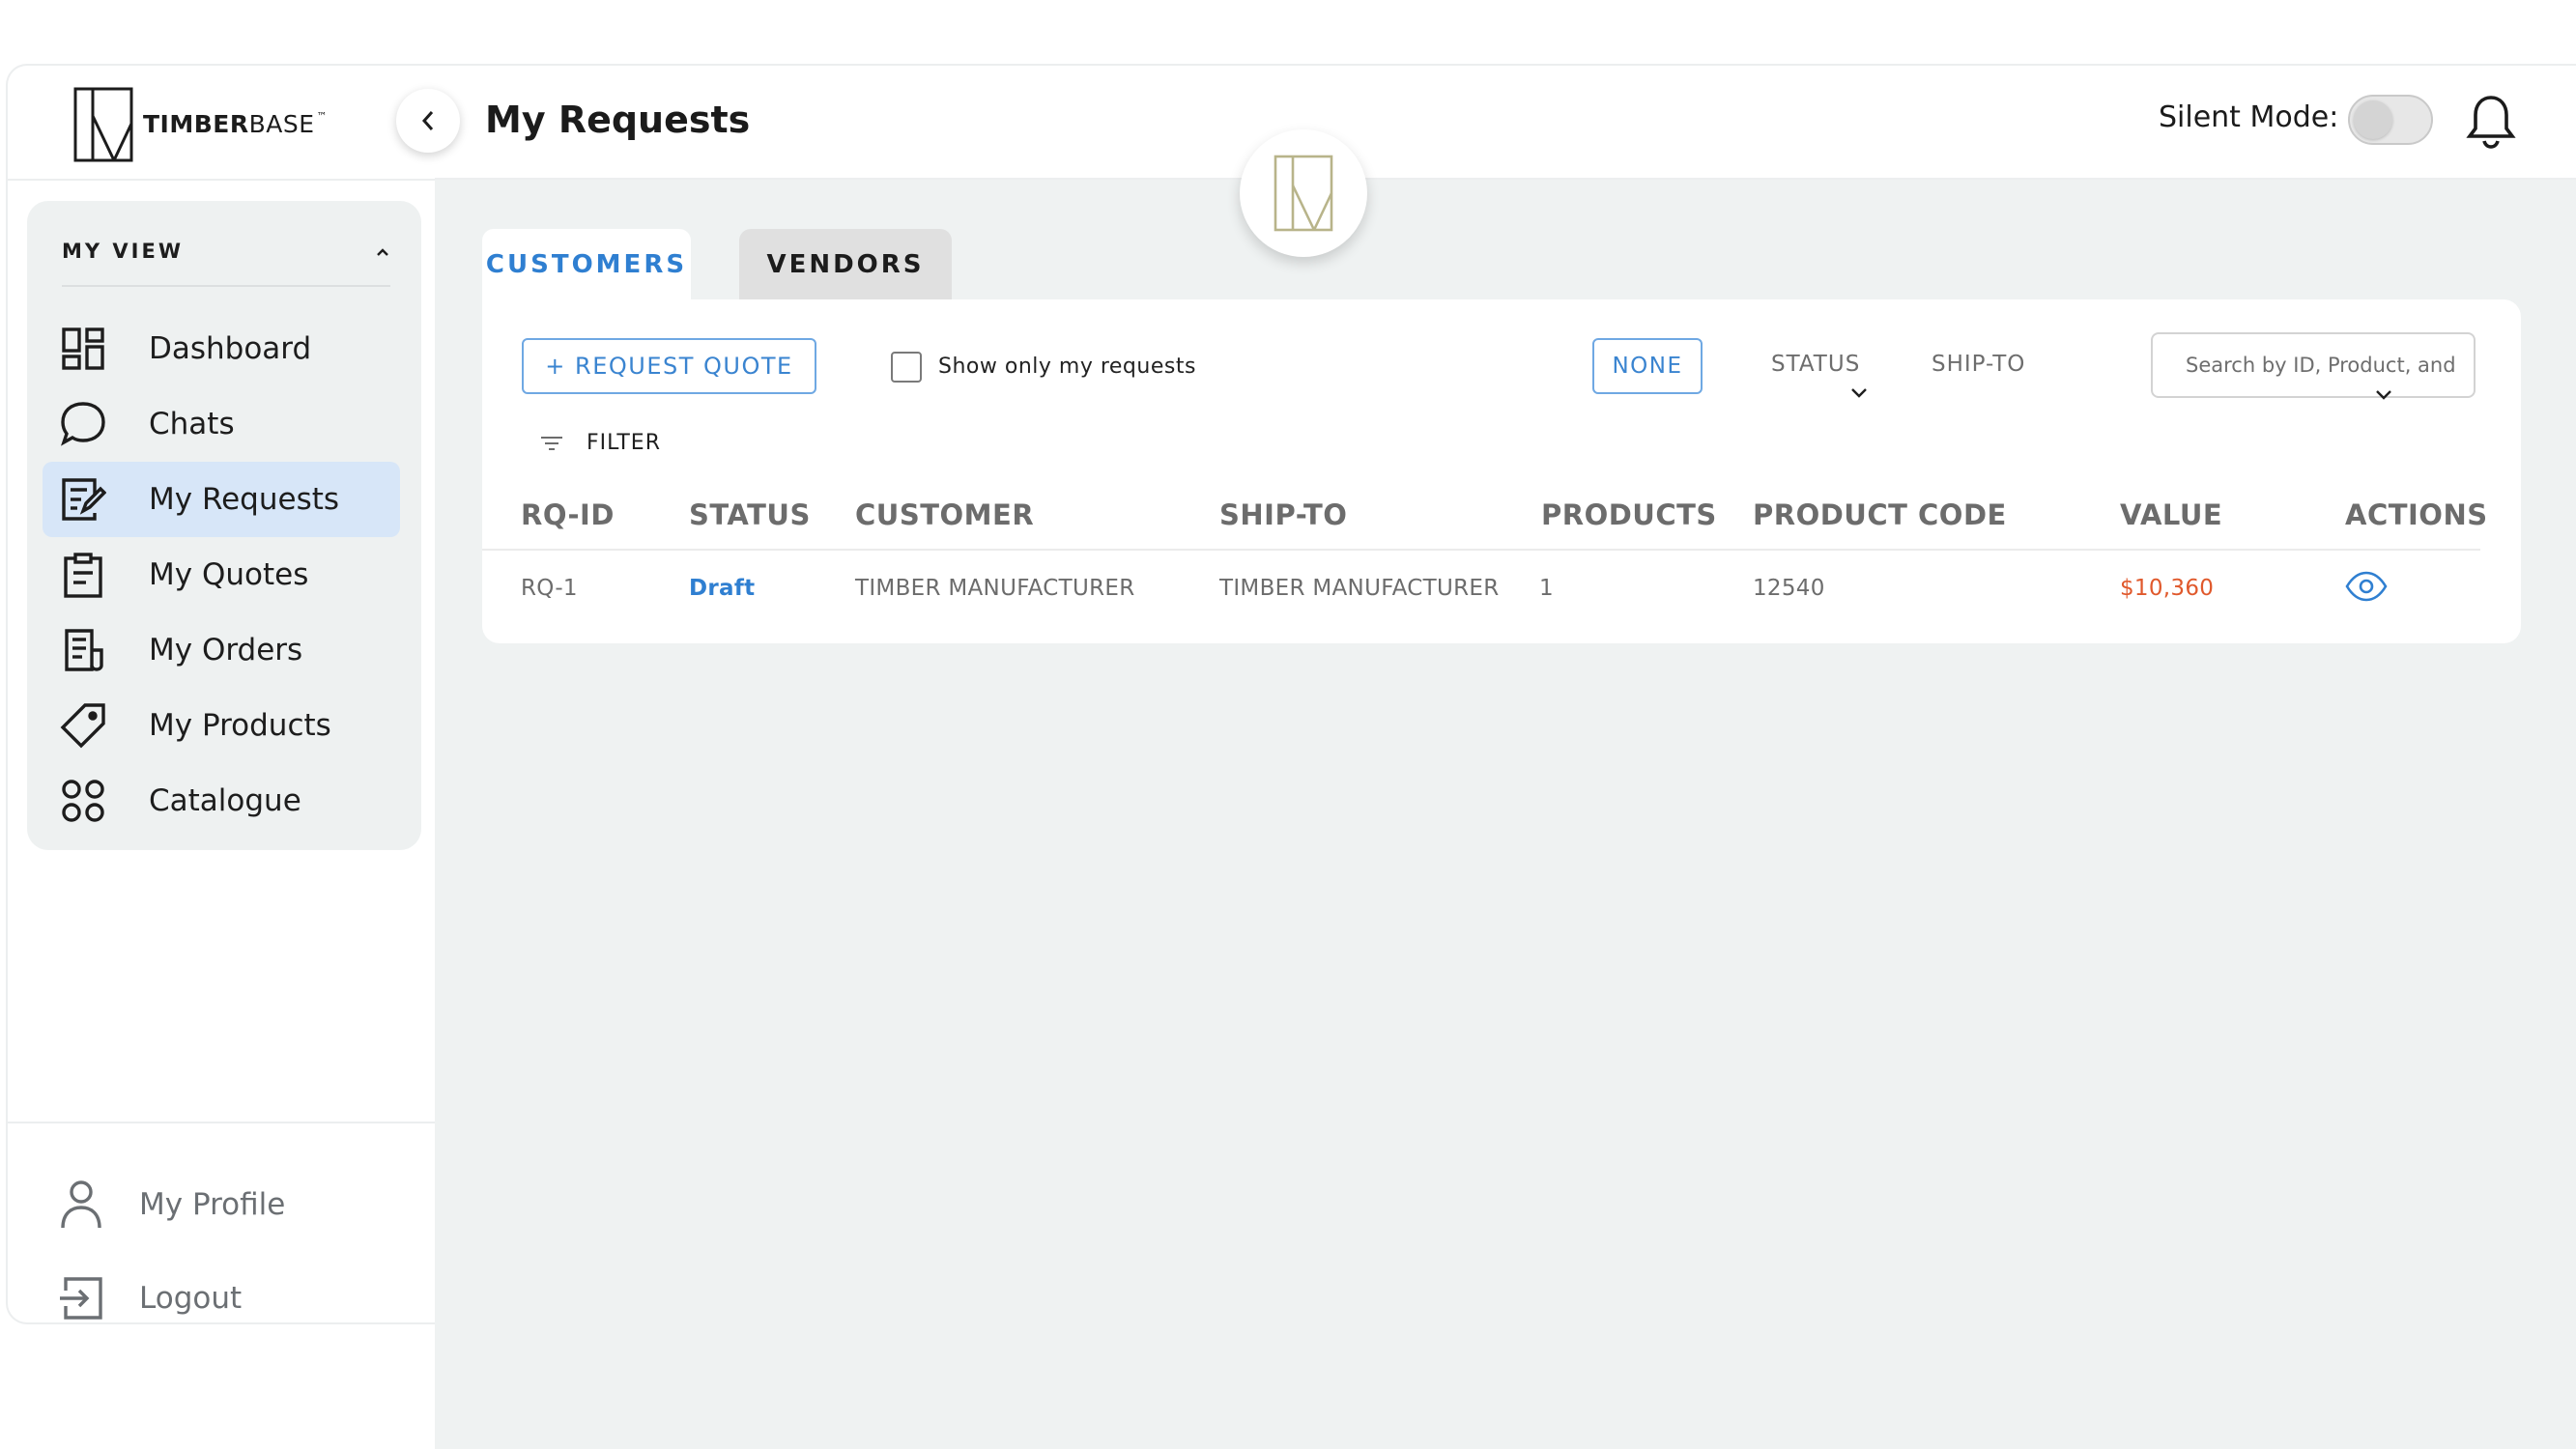 The width and height of the screenshot is (2576, 1449). What do you see at coordinates (229, 574) in the screenshot?
I see `sidebar-item-label: My Quotes` at bounding box center [229, 574].